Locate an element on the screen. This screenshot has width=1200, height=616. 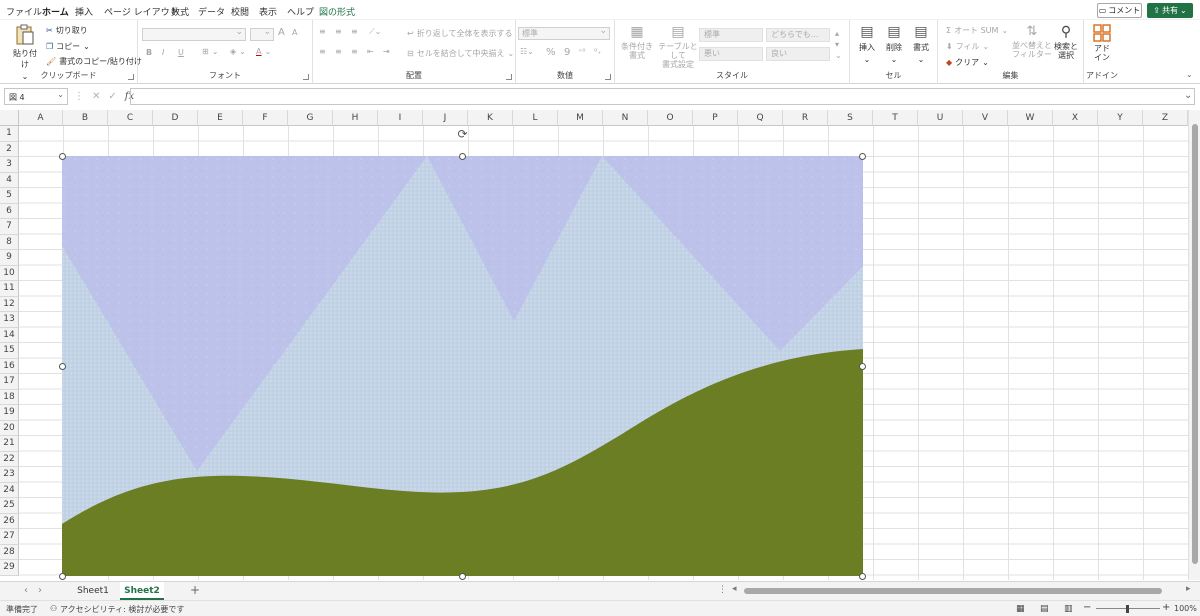
tab-insert: 挿入 is located at coordinates (84, 11).